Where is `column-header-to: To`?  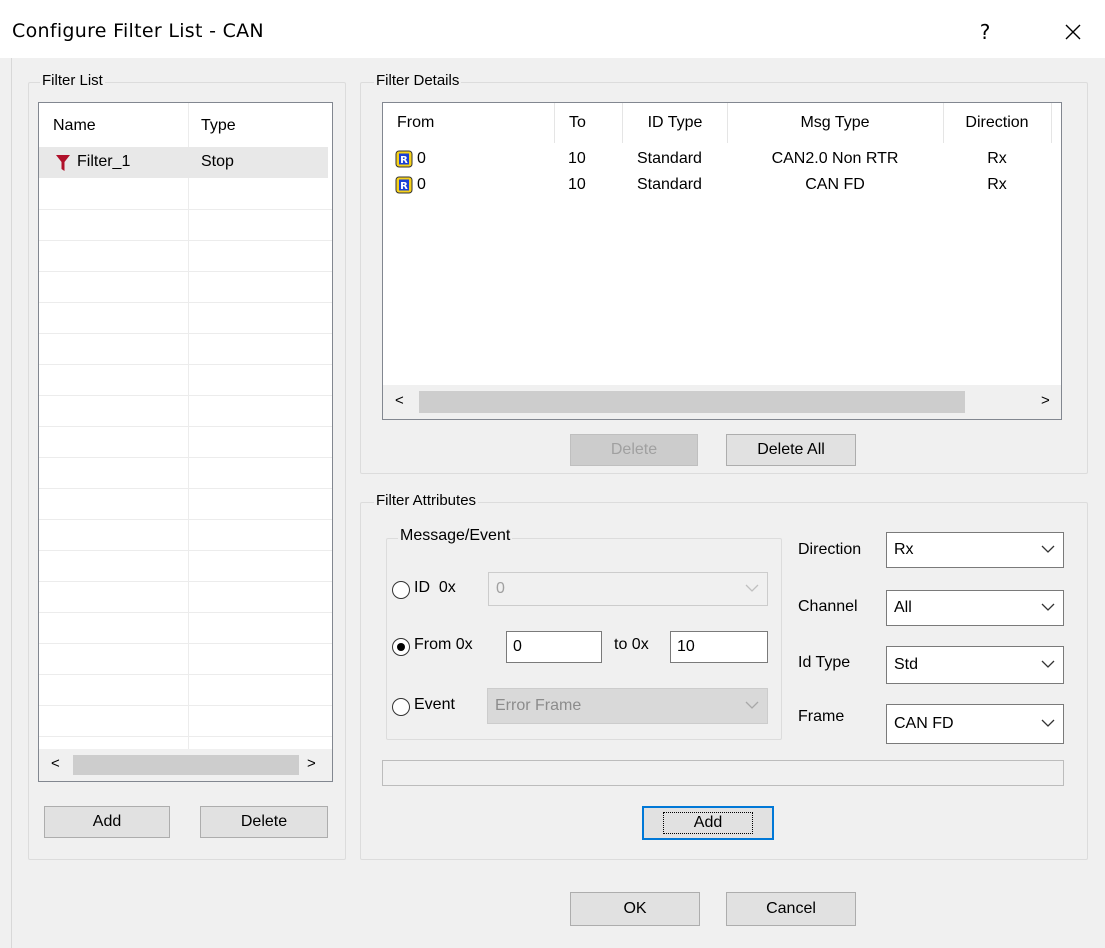
column-header-to: To is located at coordinates (589, 123).